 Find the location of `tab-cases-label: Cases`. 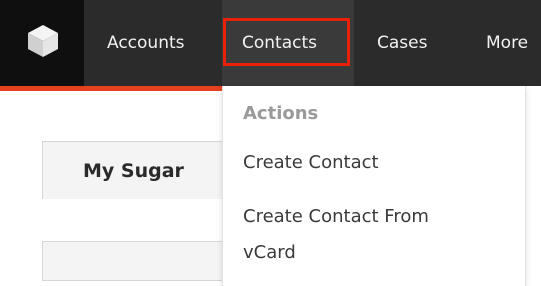

tab-cases-label: Cases is located at coordinates (402, 43).